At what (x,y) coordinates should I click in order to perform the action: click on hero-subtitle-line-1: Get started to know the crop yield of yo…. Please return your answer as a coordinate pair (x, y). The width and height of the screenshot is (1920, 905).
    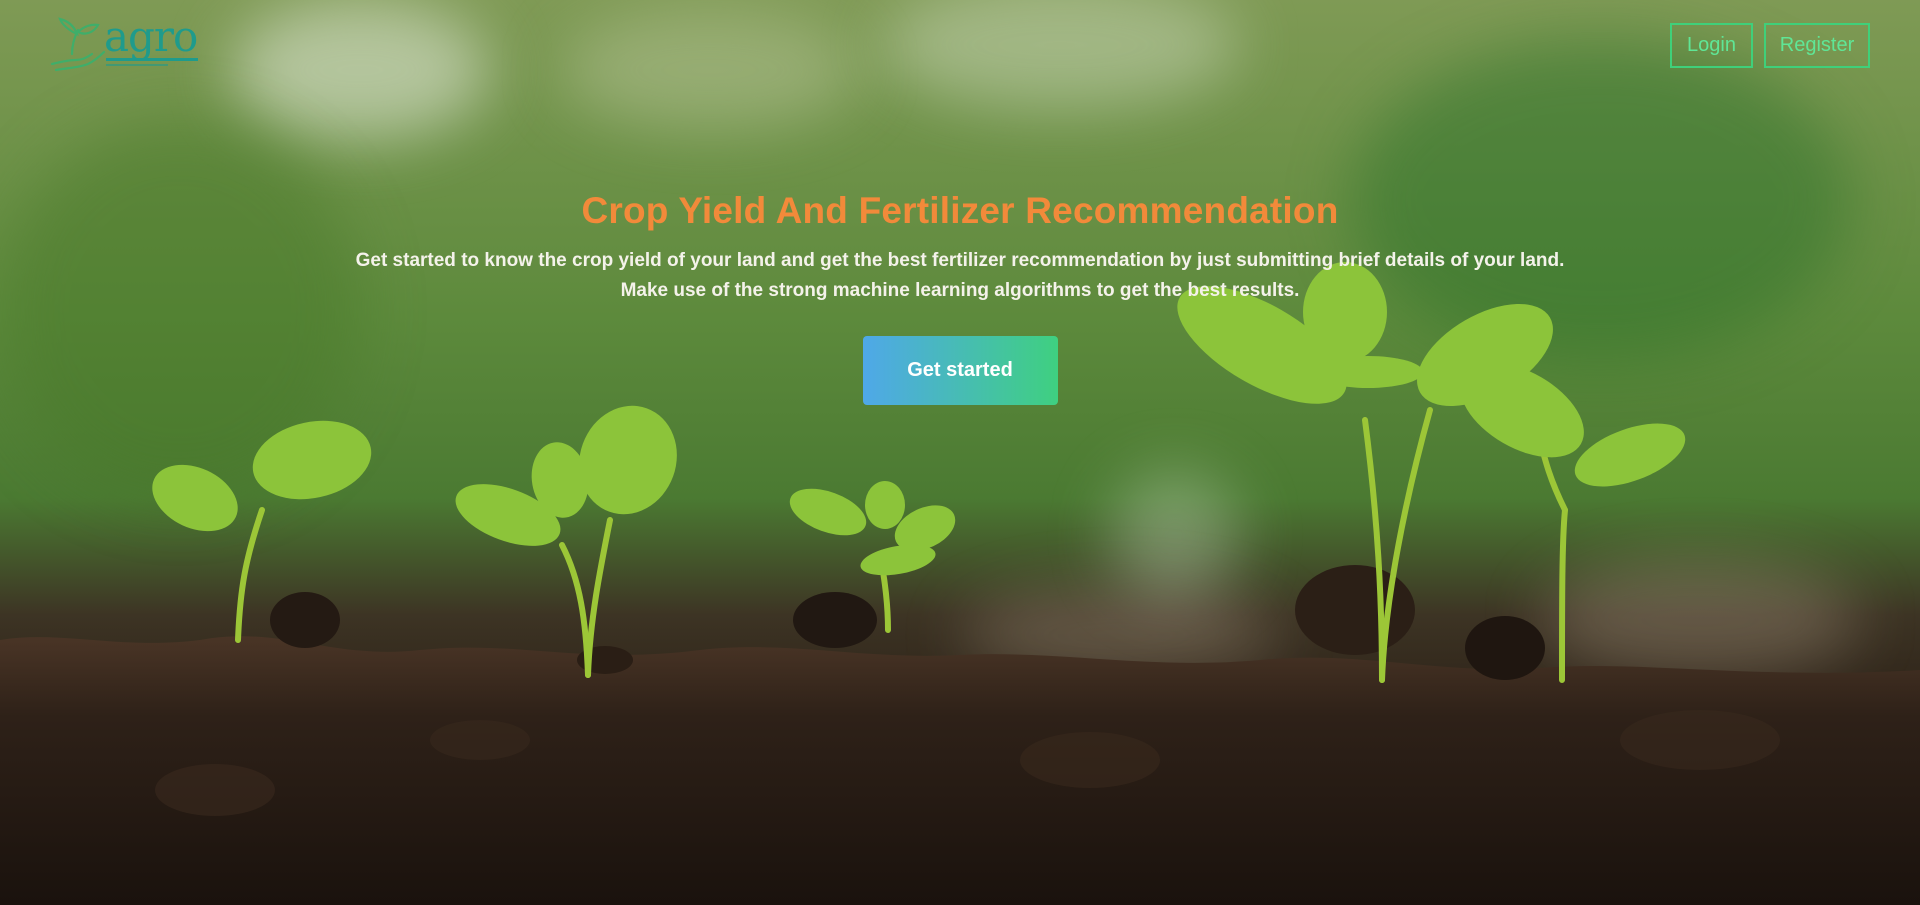
    Looking at the image, I should click on (960, 260).